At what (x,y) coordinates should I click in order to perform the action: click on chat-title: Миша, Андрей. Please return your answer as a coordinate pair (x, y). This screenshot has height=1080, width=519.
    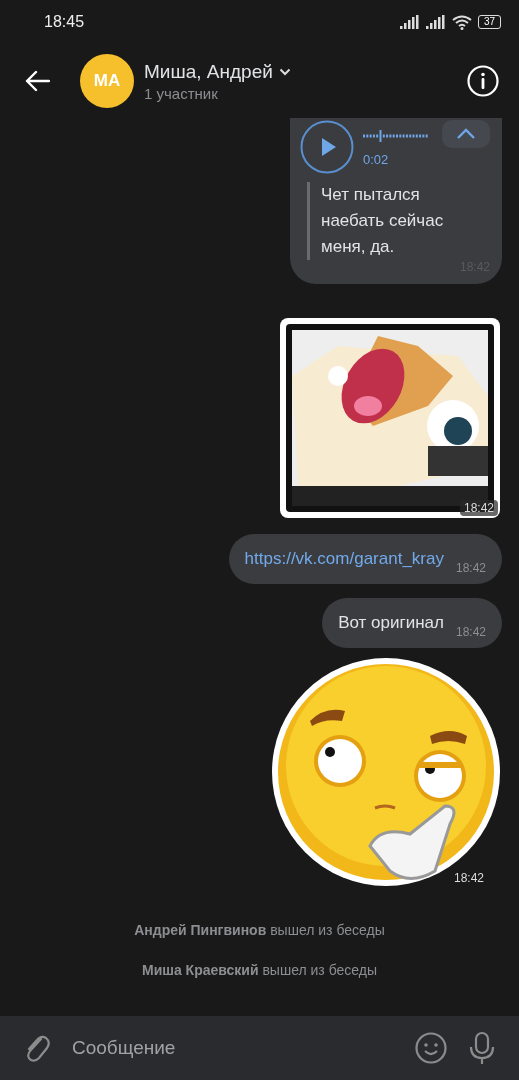
    Looking at the image, I should click on (208, 71).